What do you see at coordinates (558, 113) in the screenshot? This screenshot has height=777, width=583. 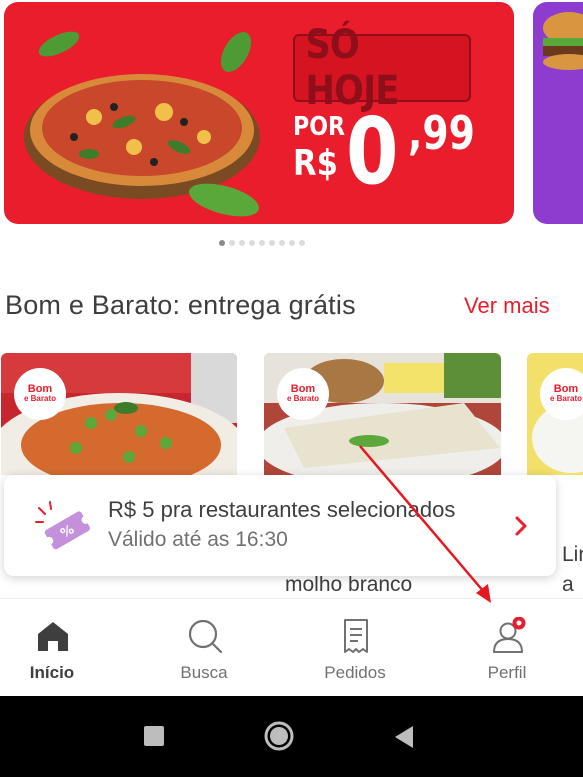 I see `promo-banner-next` at bounding box center [558, 113].